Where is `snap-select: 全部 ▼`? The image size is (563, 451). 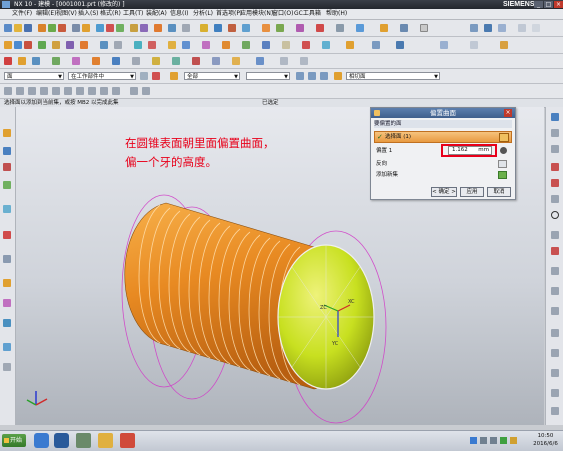
snap-select: 全部 ▼ is located at coordinates (212, 76).